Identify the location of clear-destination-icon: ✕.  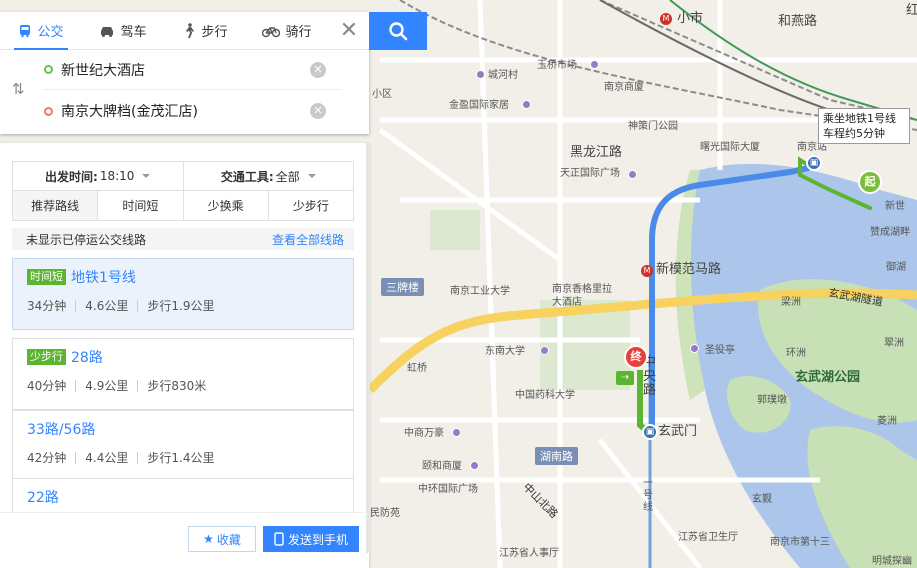
(318, 111).